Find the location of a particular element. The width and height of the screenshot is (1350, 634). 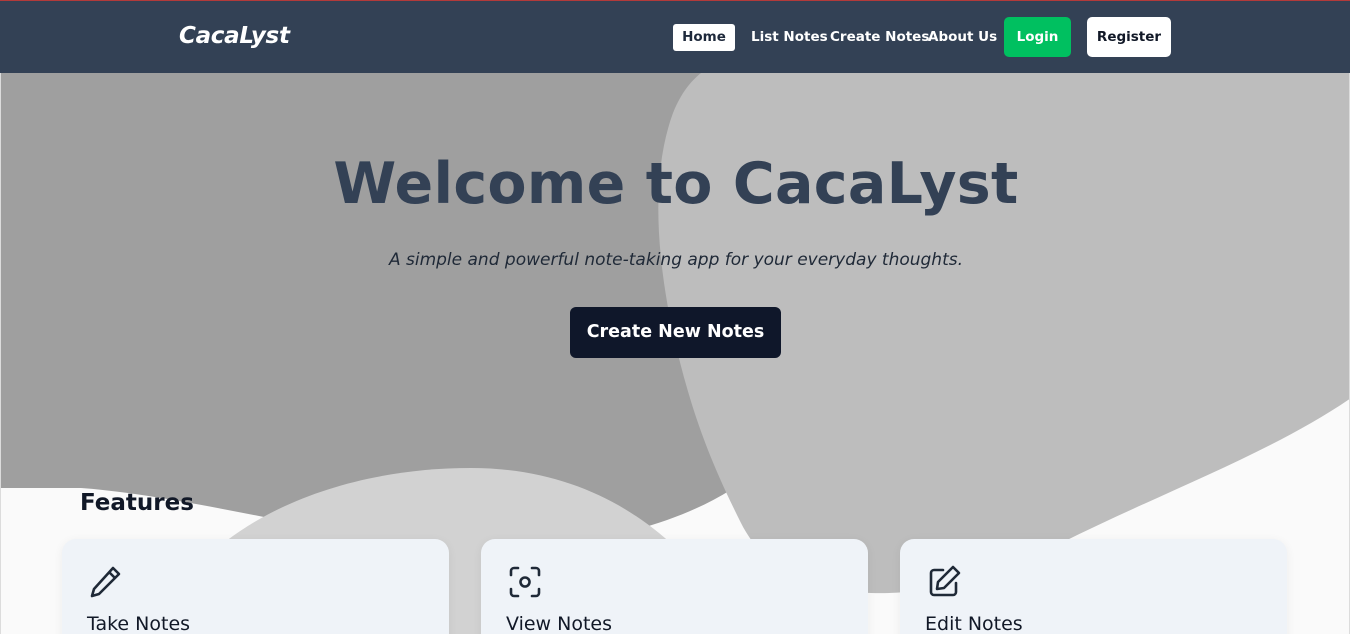

feature-card-label: Take Notes is located at coordinates (139, 623).